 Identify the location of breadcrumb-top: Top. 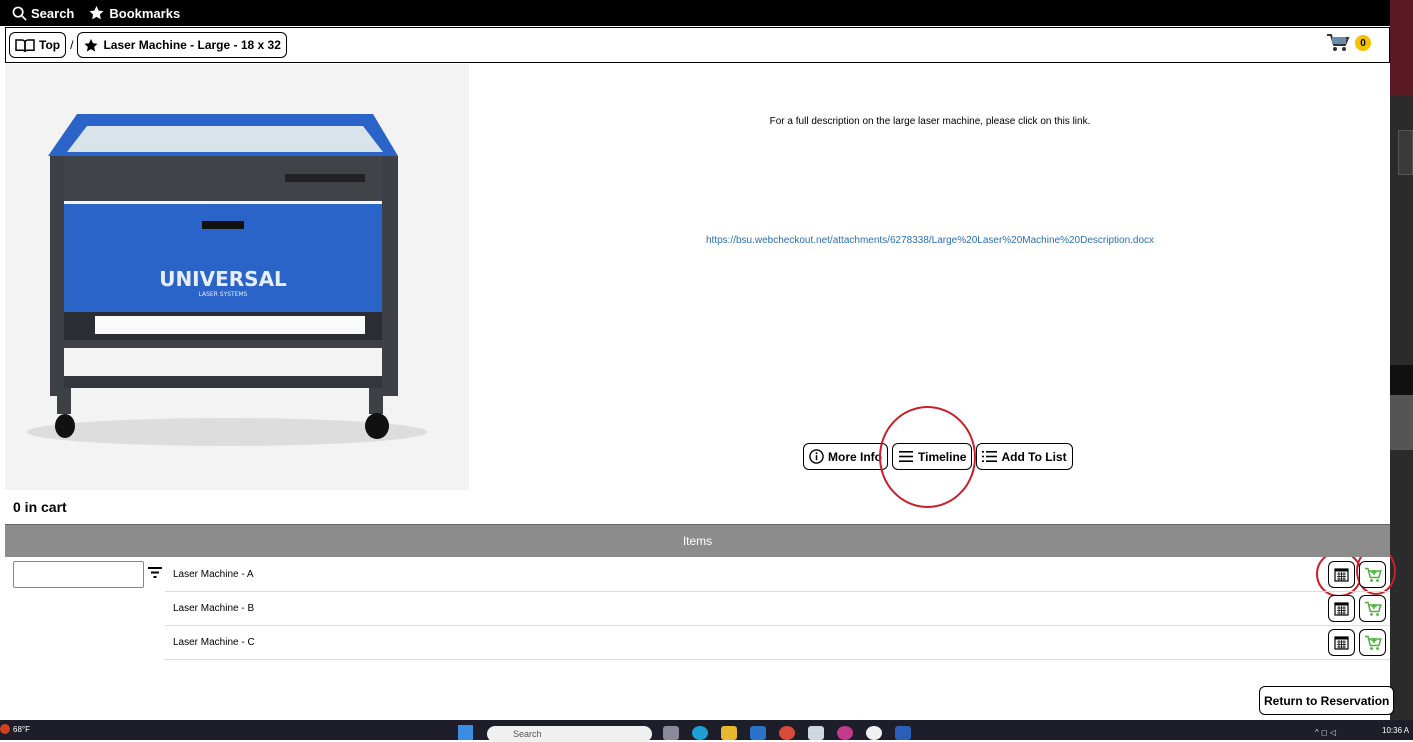
(38, 45).